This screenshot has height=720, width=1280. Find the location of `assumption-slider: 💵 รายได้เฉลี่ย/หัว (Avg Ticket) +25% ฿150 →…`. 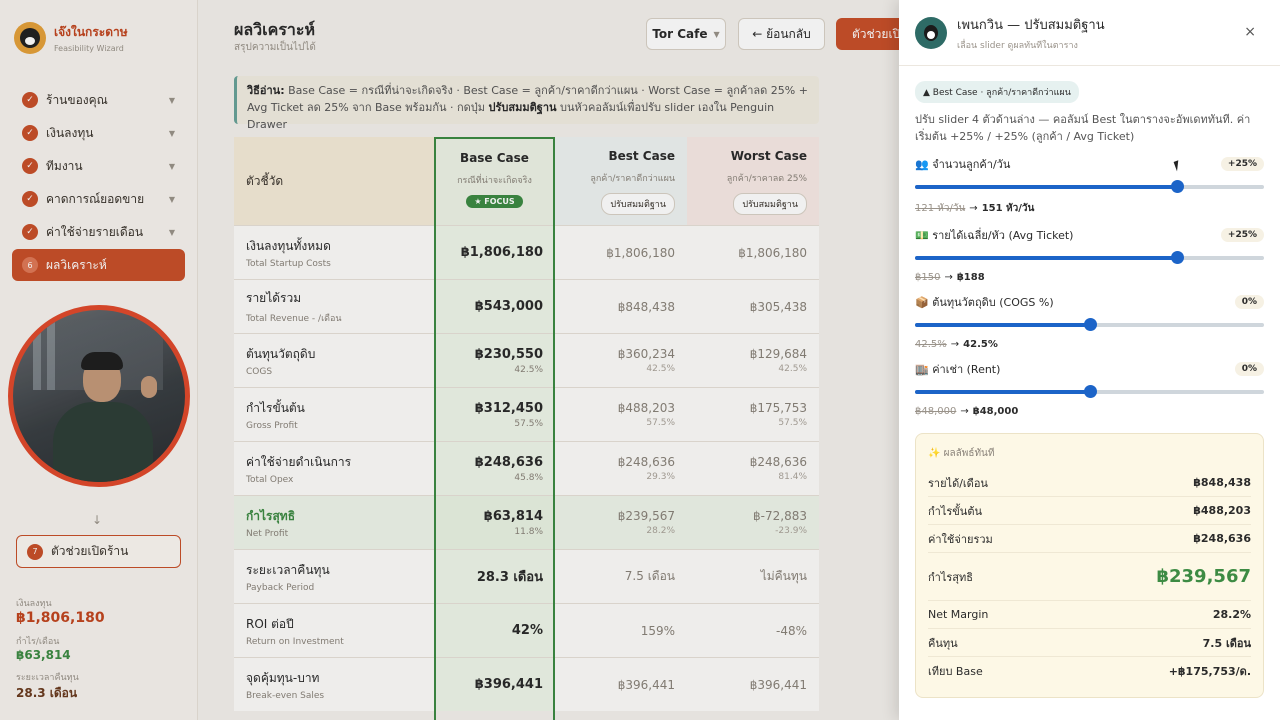

assumption-slider: 💵 รายได้เฉลี่ย/หัว (Avg Ticket) +25% ฿150 →… is located at coordinates (1089, 254).